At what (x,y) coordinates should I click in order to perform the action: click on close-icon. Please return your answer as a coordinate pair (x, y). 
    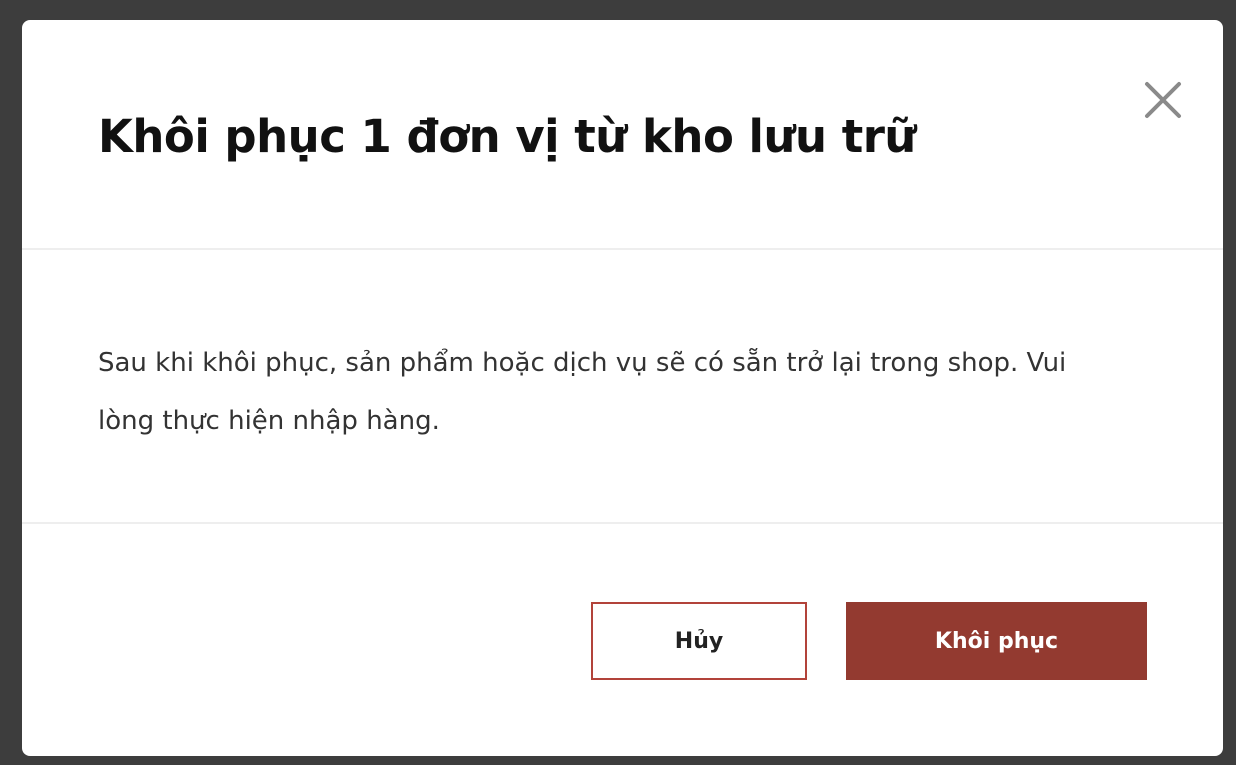
    Looking at the image, I should click on (1163, 100).